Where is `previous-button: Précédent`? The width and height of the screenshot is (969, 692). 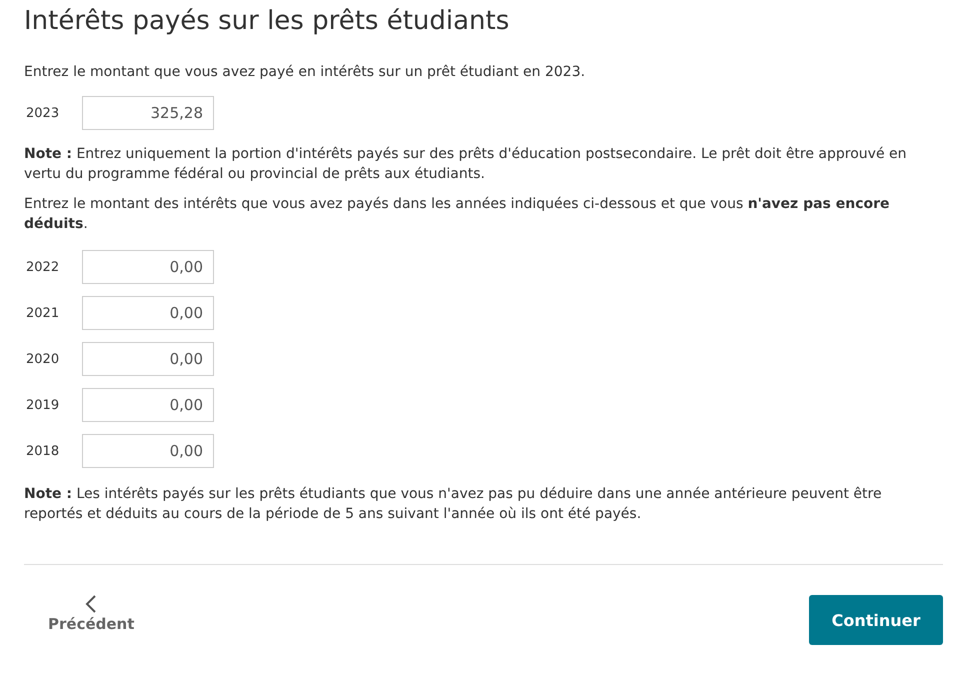
previous-button: Précédent is located at coordinates (79, 614).